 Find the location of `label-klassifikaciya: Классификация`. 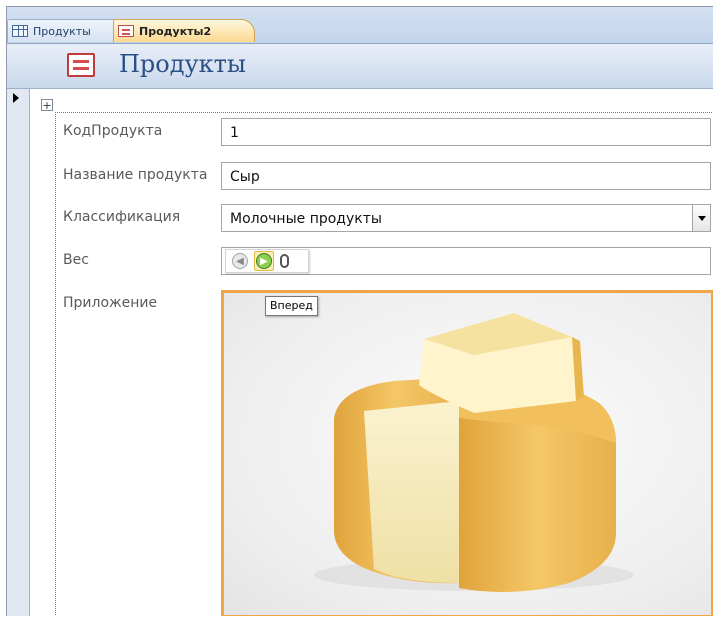

label-klassifikaciya: Классификация is located at coordinates (122, 217).